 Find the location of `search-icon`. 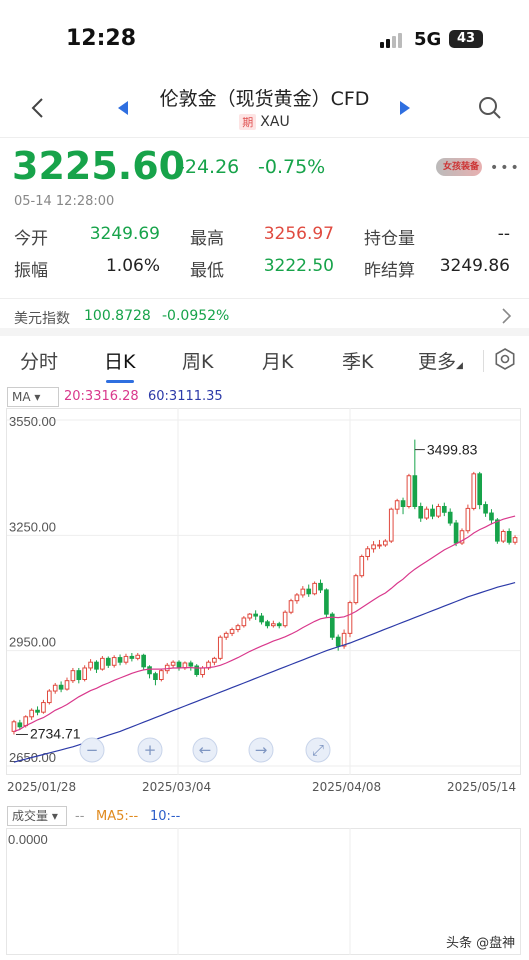

search-icon is located at coordinates (490, 108).